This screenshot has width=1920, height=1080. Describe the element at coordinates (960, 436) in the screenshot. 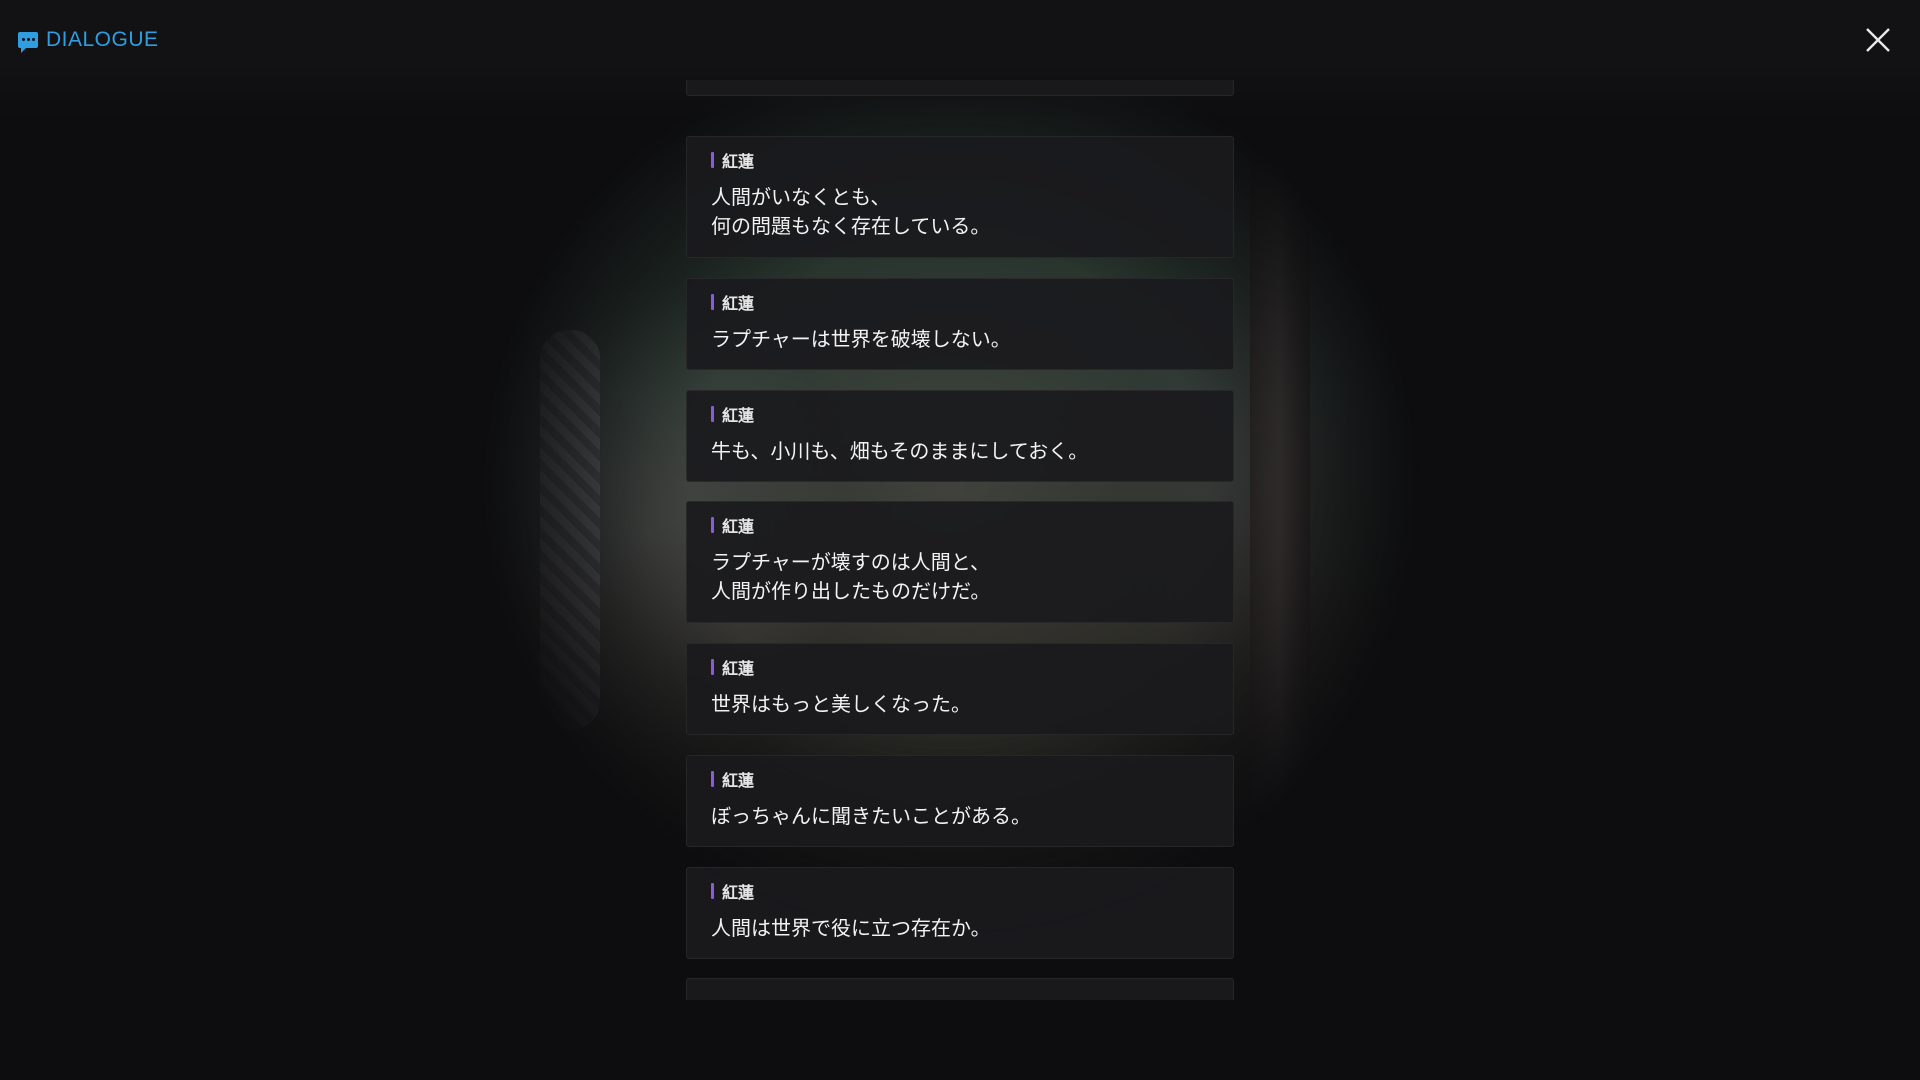

I see `dialogue-entry: 紅蓮 牛も、小川も、畑もそのままにしておく。` at that location.